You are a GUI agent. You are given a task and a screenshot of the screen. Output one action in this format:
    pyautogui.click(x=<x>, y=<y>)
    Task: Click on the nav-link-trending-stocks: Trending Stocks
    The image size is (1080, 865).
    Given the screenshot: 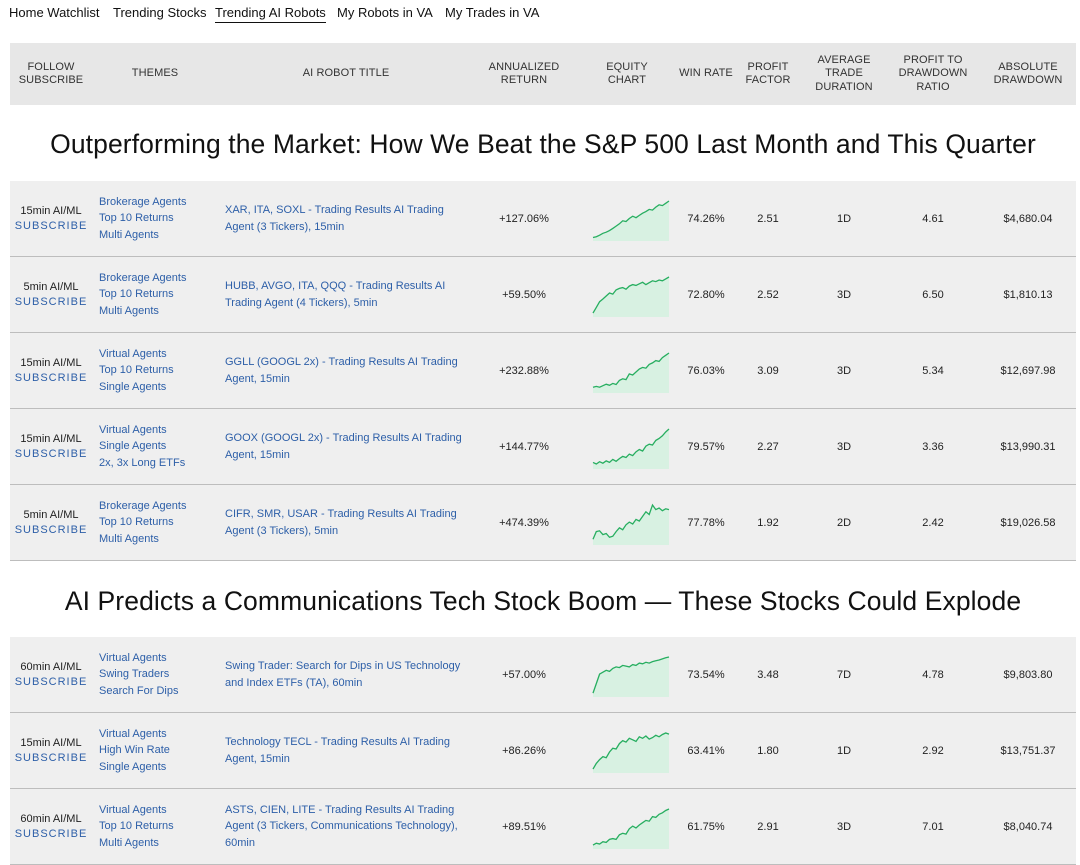 What is the action you would take?
    pyautogui.click(x=159, y=12)
    